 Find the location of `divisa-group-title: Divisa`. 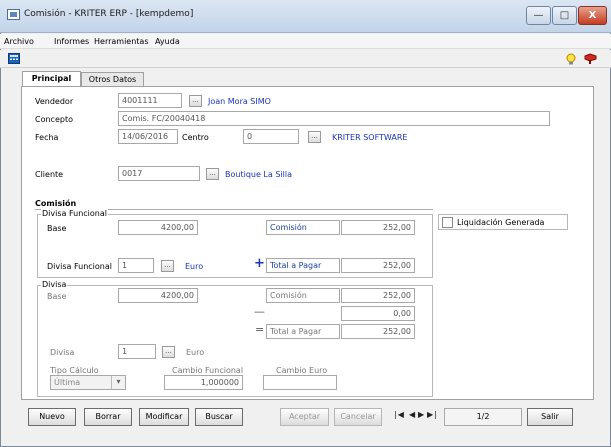

divisa-group-title: Divisa is located at coordinates (54, 284).